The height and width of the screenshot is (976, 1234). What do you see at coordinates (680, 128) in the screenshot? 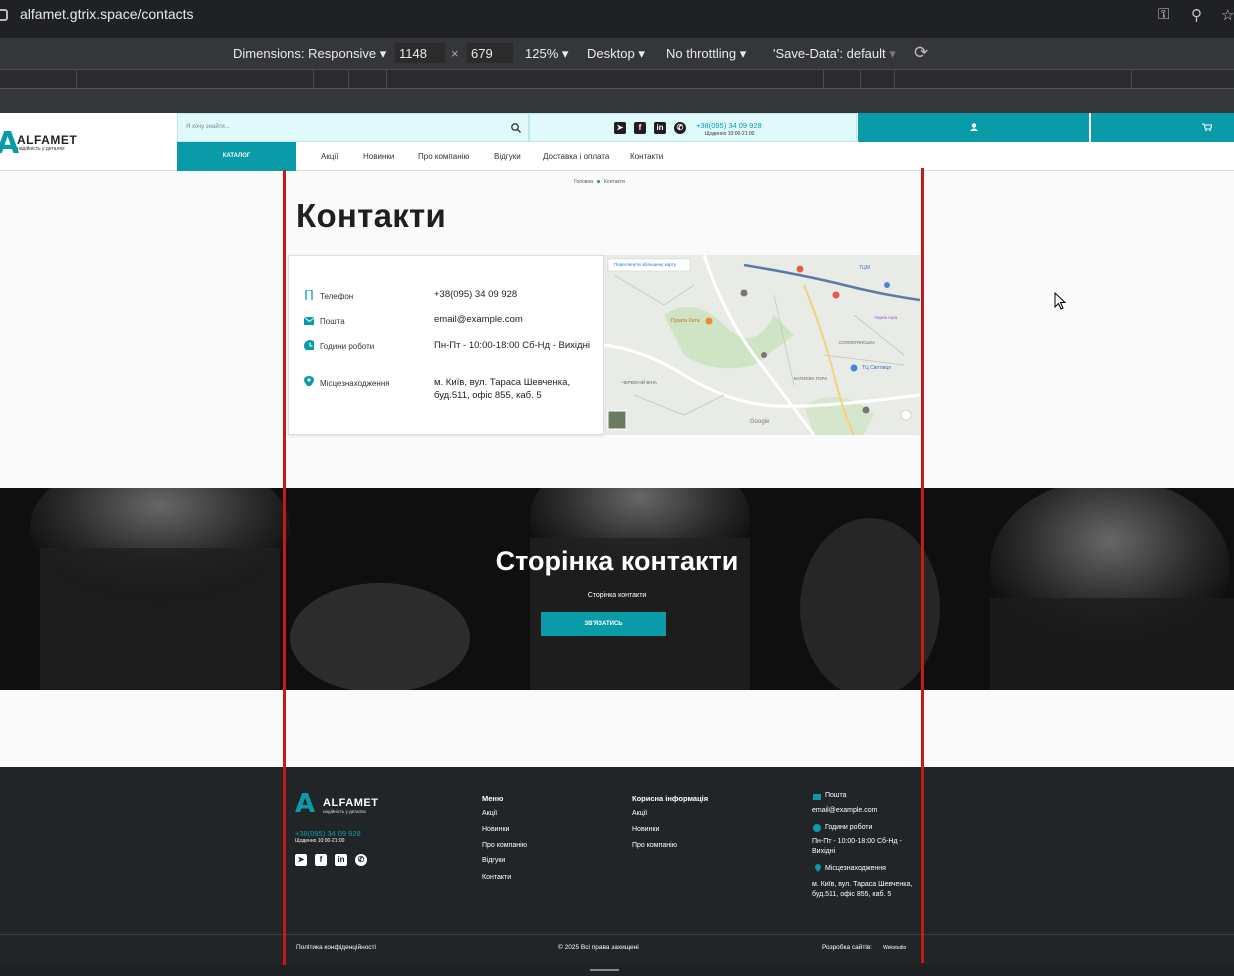
I see `whatsapp-icon: ✆` at bounding box center [680, 128].